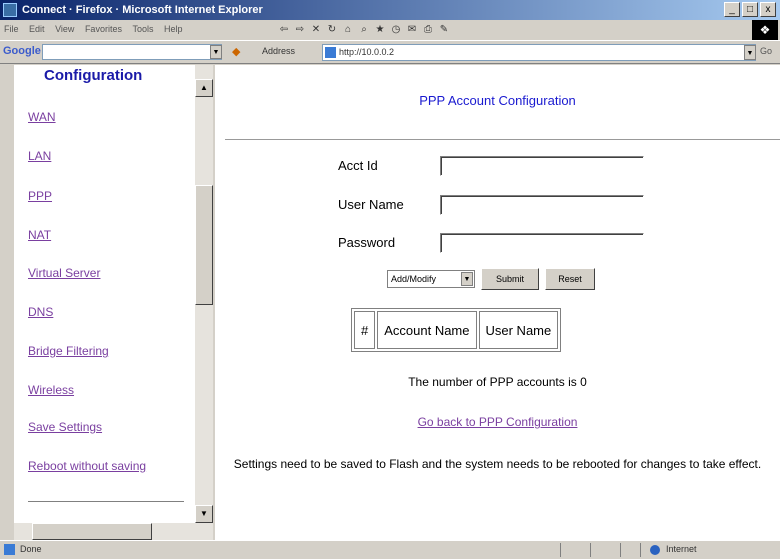 The height and width of the screenshot is (559, 780). I want to click on acct-id-label: Acct Id, so click(358, 165).